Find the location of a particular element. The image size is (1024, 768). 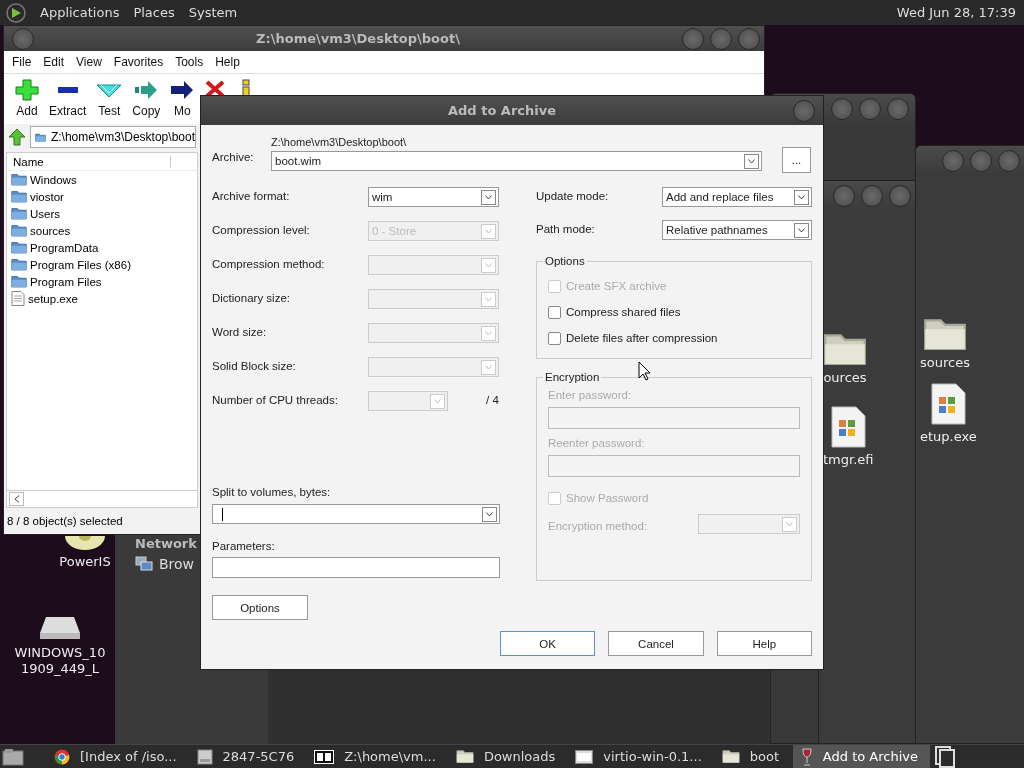

logo-icon is located at coordinates (16, 12).